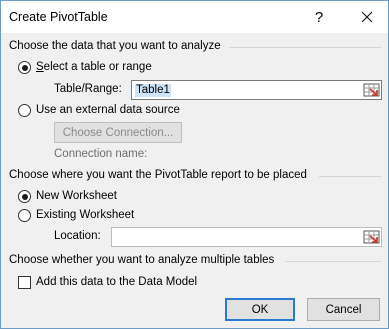 The image size is (389, 329). I want to click on ok-button: OK, so click(260, 309).